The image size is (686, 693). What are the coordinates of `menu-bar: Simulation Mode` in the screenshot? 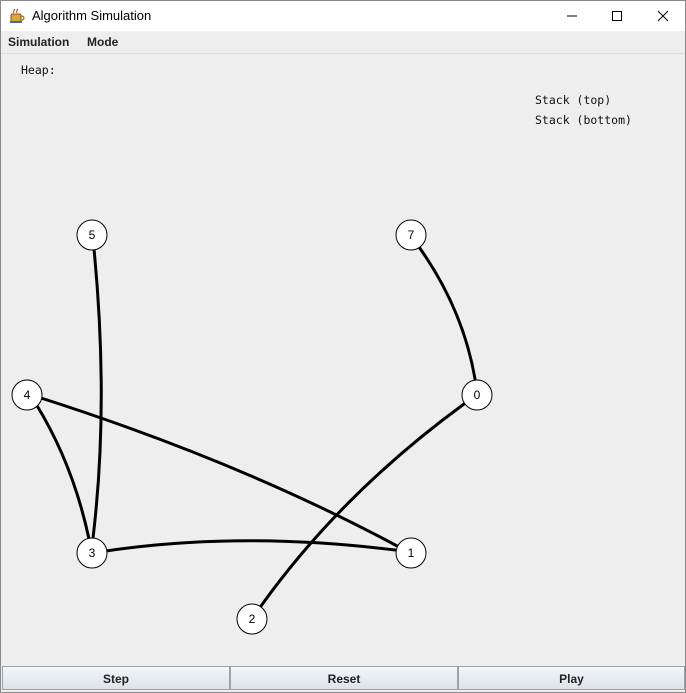 It's located at (343, 42).